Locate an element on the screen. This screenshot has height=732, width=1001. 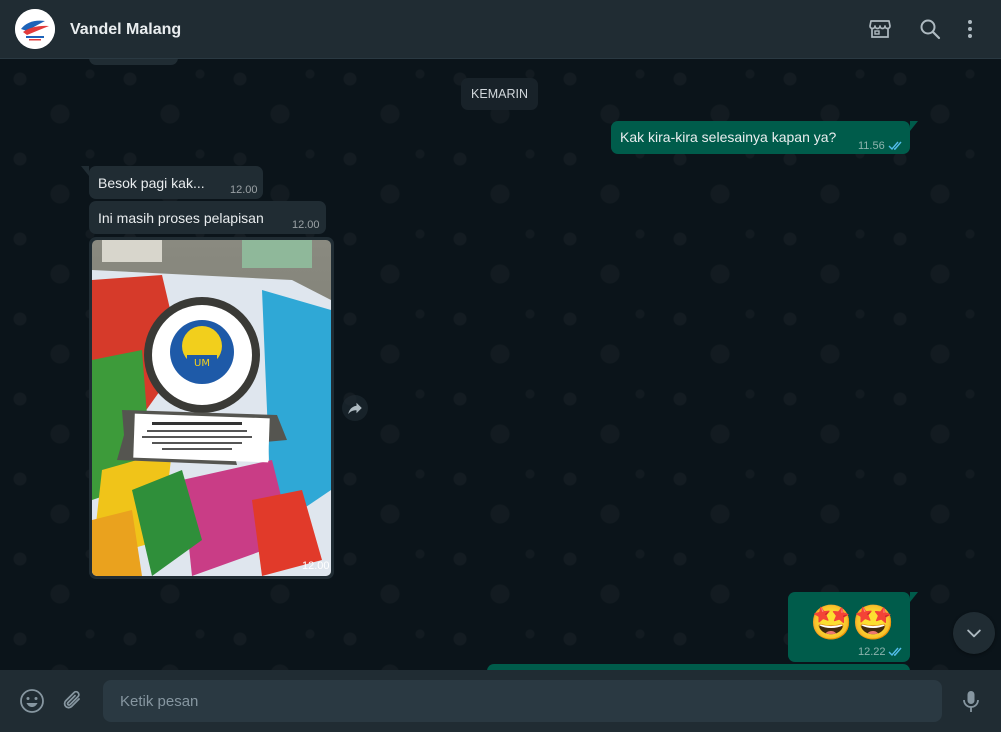
message-image-incoming: UM 12.00 is located at coordinates (211, 408).